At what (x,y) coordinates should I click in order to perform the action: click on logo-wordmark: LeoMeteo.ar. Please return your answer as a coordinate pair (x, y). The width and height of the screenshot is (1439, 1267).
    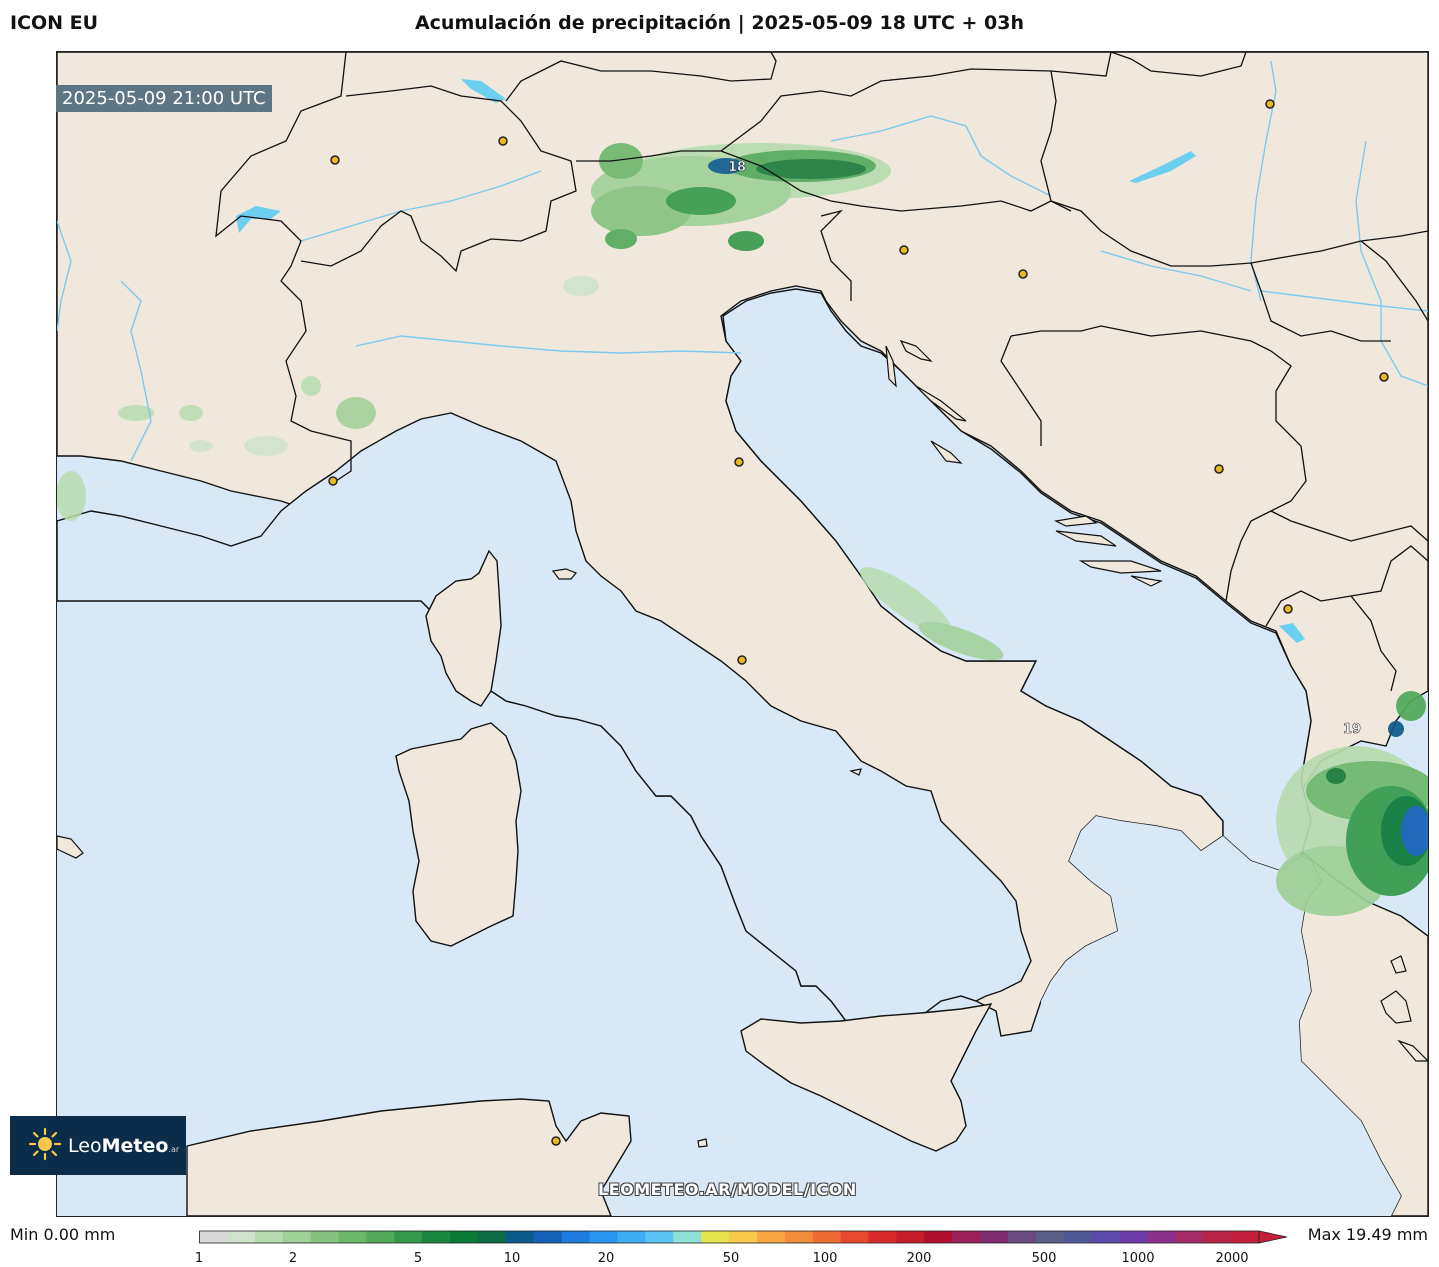
    Looking at the image, I should click on (124, 1145).